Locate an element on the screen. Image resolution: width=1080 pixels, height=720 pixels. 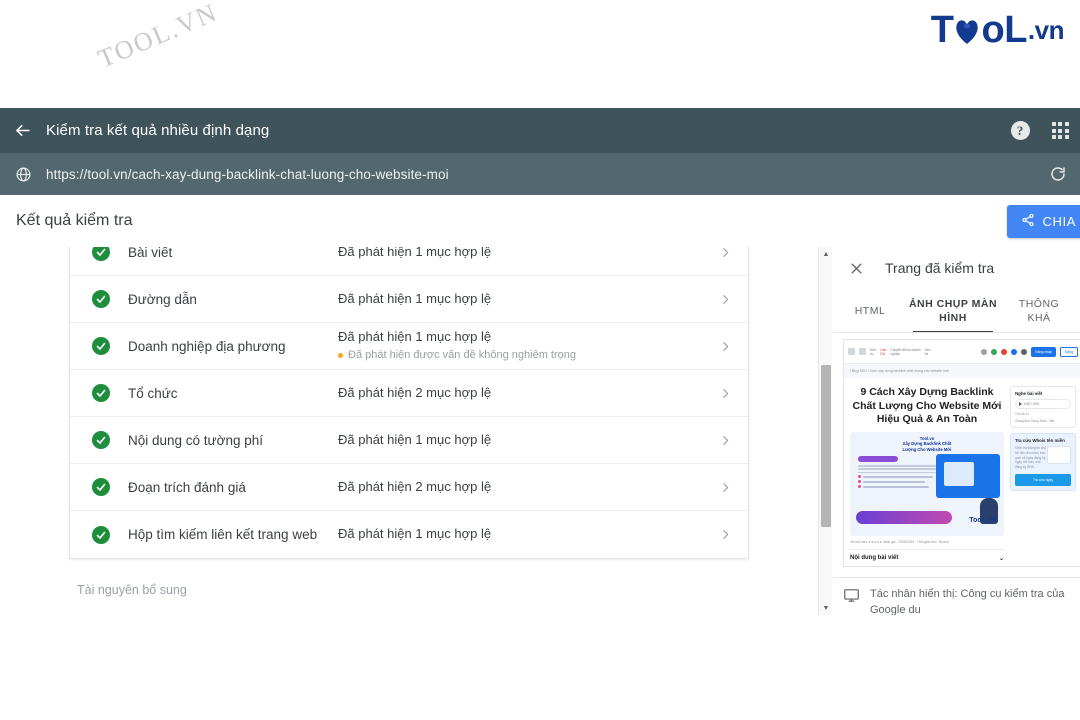
app-bar: Kiểm tra kết quả nhiều định dạng ? is located at coordinates (540, 130).